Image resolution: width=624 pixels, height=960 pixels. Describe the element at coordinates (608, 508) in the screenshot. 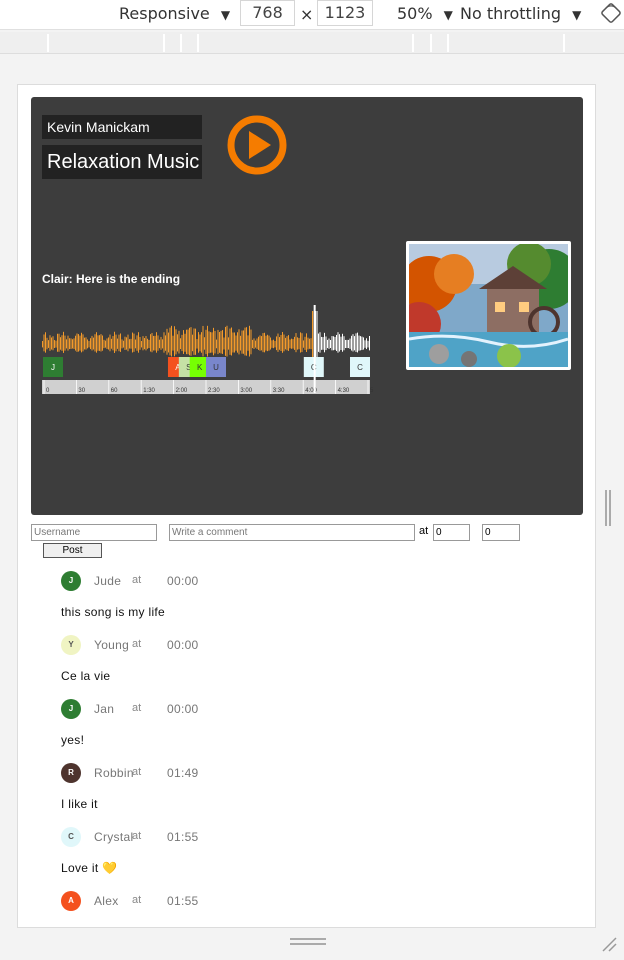

I see `resize-handle-right` at that location.